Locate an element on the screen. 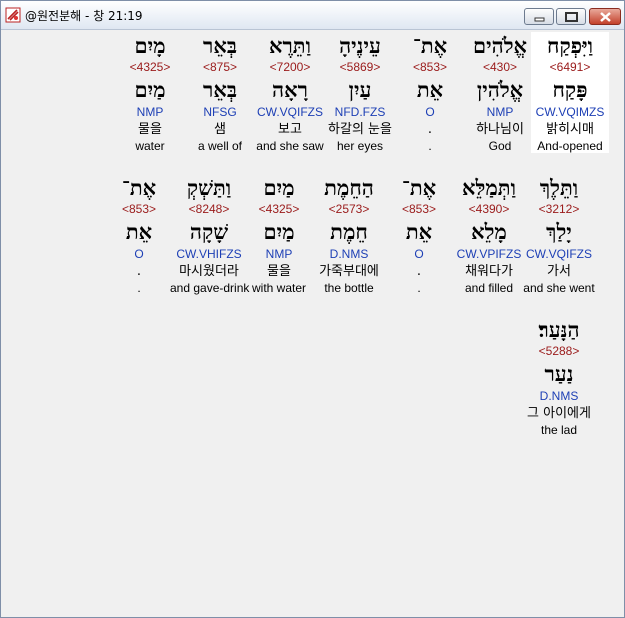  hebrew-word: וַתַּשְׁקְ is located at coordinates (209, 187).